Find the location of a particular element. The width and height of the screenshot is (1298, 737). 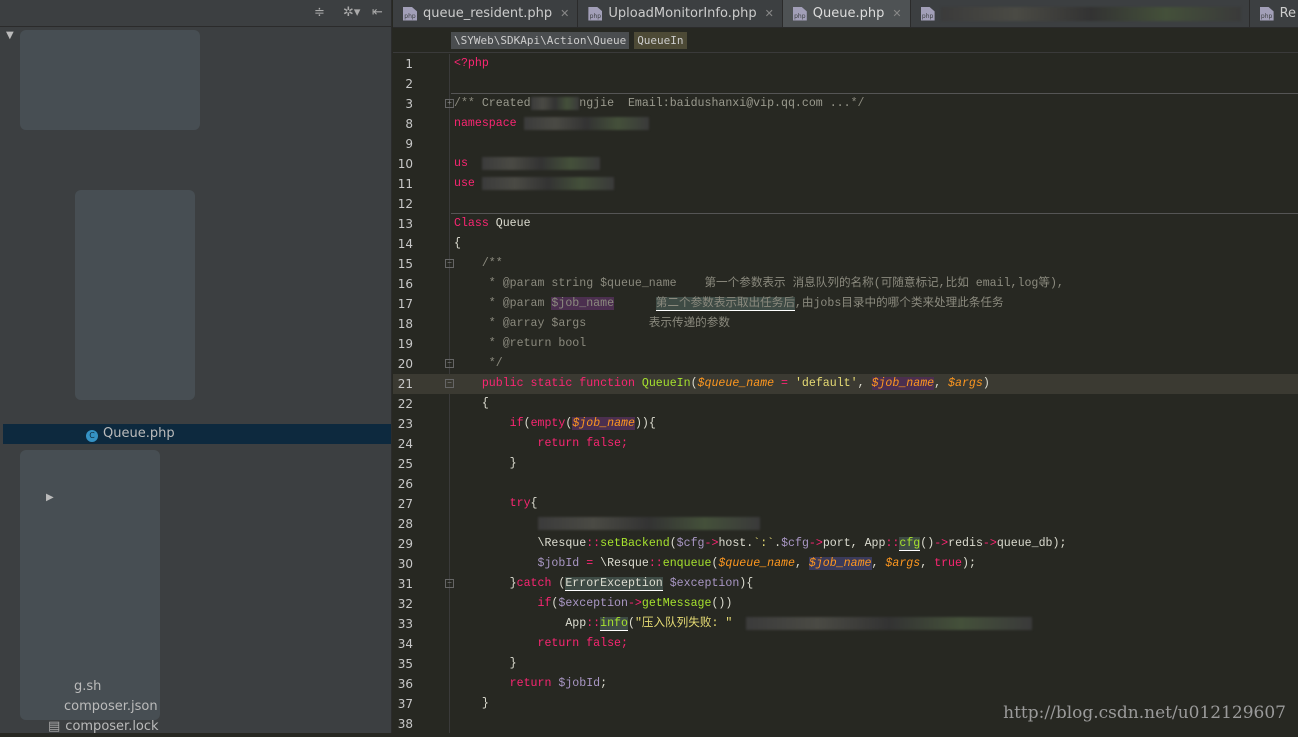

code-token: getMessage is located at coordinates (676, 603).